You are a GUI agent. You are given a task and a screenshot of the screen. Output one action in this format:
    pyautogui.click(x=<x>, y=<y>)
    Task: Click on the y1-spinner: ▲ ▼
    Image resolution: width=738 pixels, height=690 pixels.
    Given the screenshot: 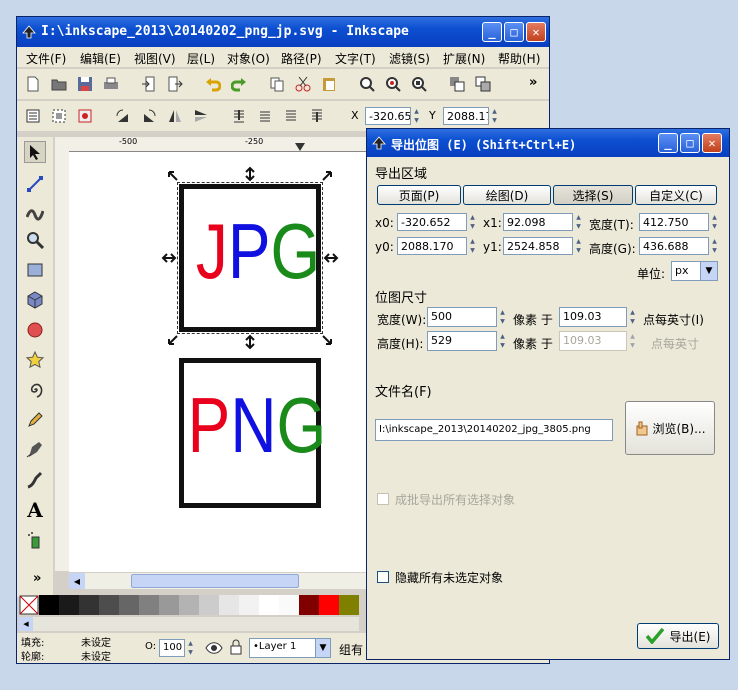 What is the action you would take?
    pyautogui.click(x=578, y=246)
    